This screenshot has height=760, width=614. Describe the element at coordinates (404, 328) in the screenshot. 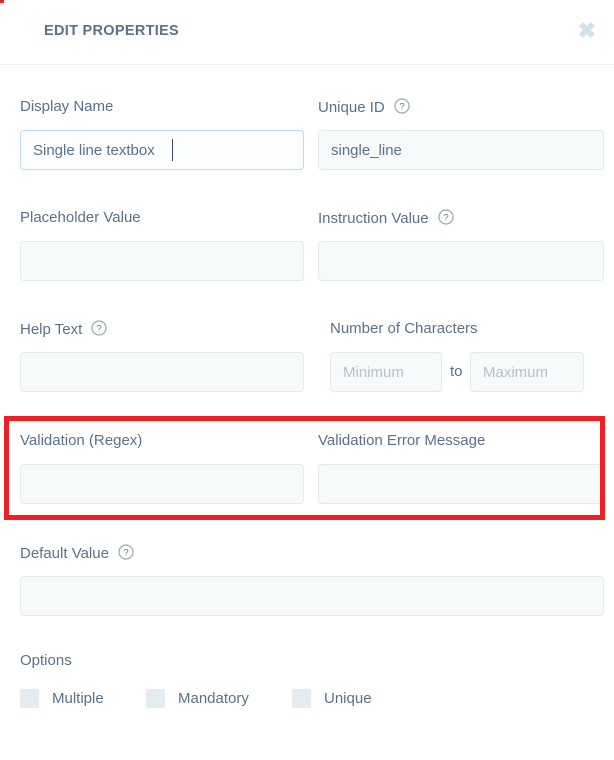

I see `number-of-characters-label: Number of Characters` at that location.